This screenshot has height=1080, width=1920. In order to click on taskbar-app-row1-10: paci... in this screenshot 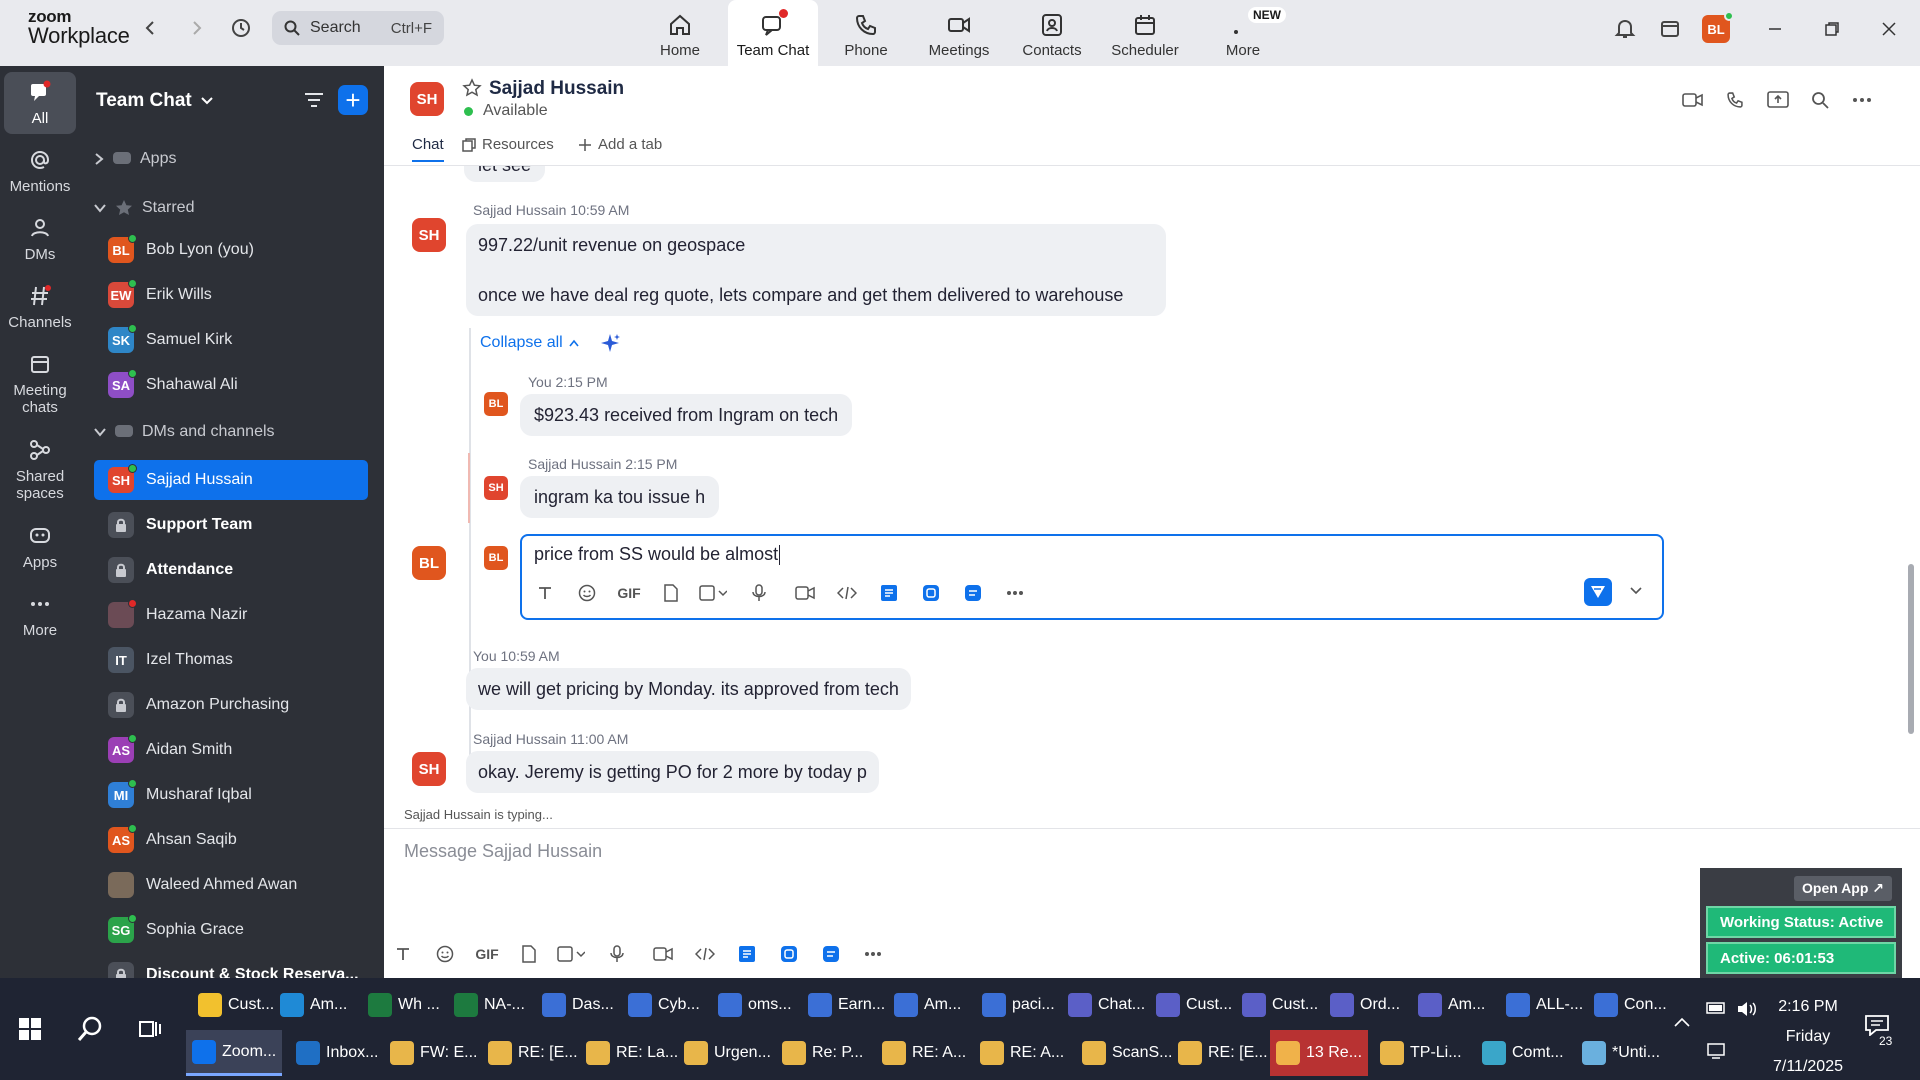, I will do `click(1018, 1005)`.